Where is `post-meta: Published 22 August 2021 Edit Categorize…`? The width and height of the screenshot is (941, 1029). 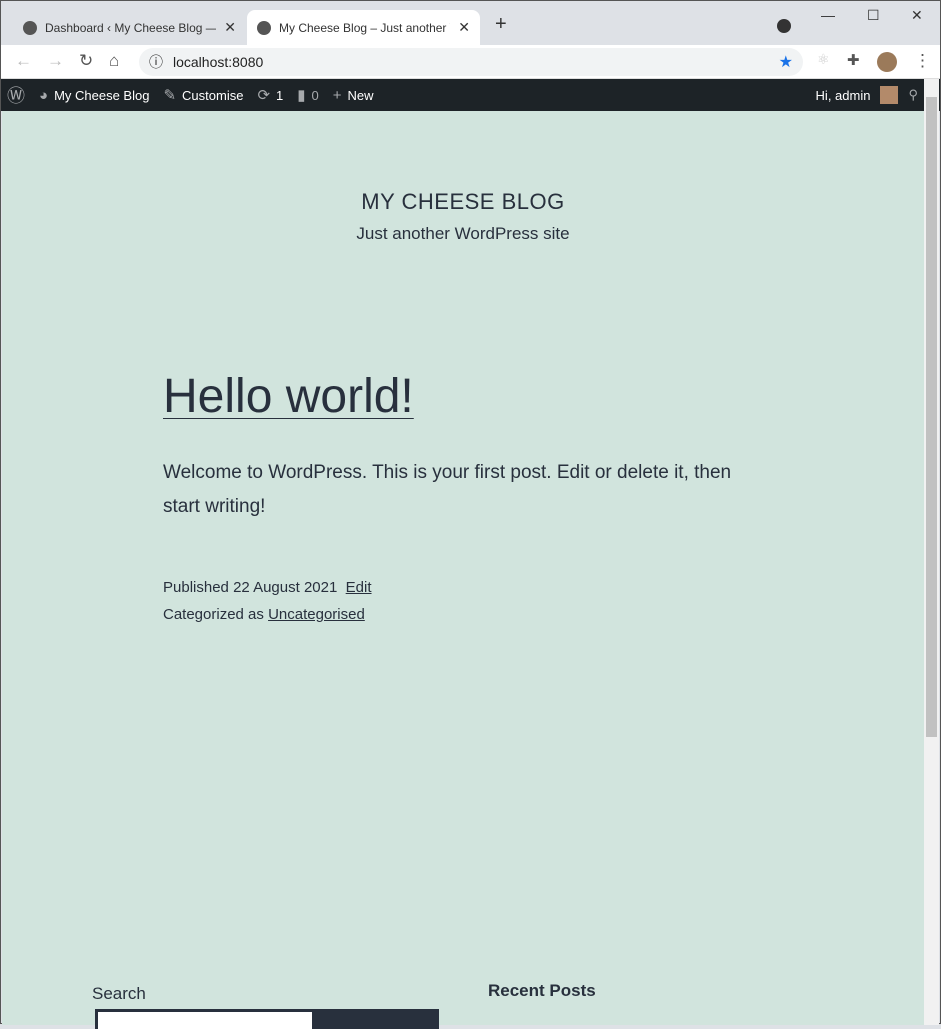 post-meta: Published 22 August 2021 Edit Categorize… is located at coordinates (267, 601).